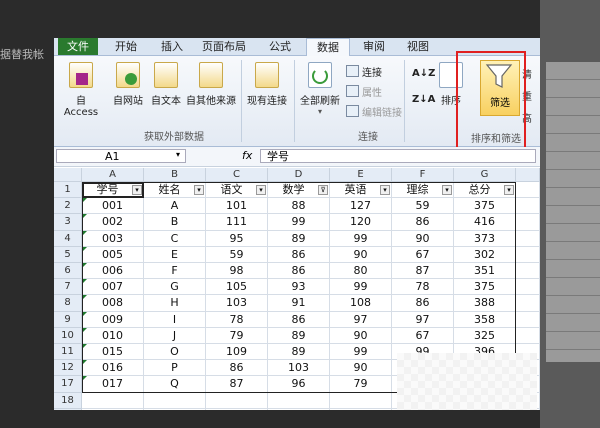  Describe the element at coordinates (113, 287) in the screenshot. I see `table-cell: 007` at that location.